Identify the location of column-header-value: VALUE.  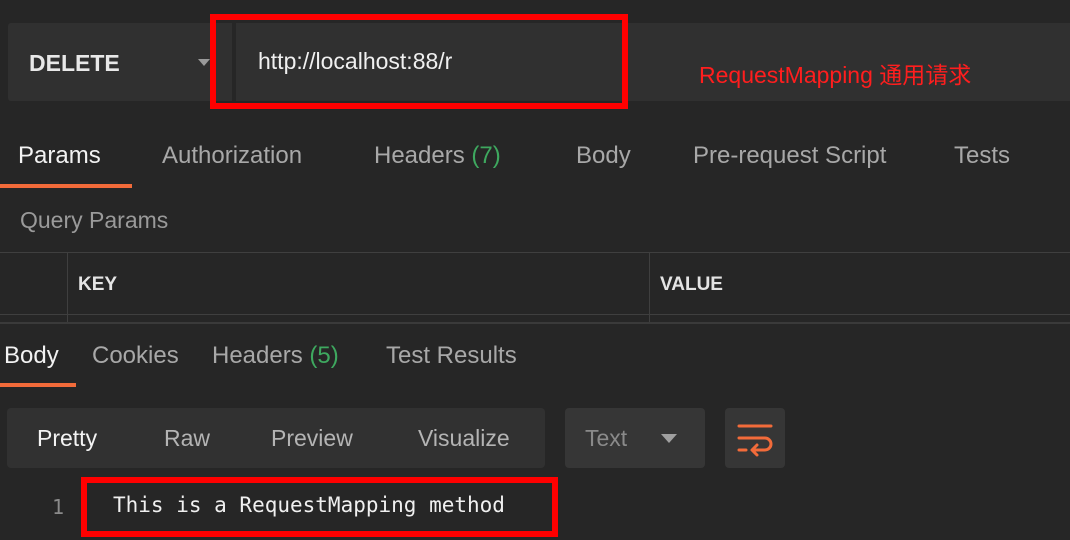
(691, 284).